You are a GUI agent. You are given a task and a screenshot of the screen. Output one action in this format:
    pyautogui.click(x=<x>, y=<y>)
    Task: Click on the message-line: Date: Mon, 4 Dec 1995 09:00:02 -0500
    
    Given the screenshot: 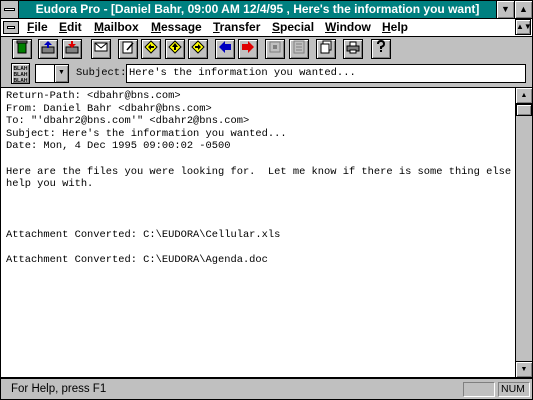 What is the action you would take?
    pyautogui.click(x=118, y=146)
    